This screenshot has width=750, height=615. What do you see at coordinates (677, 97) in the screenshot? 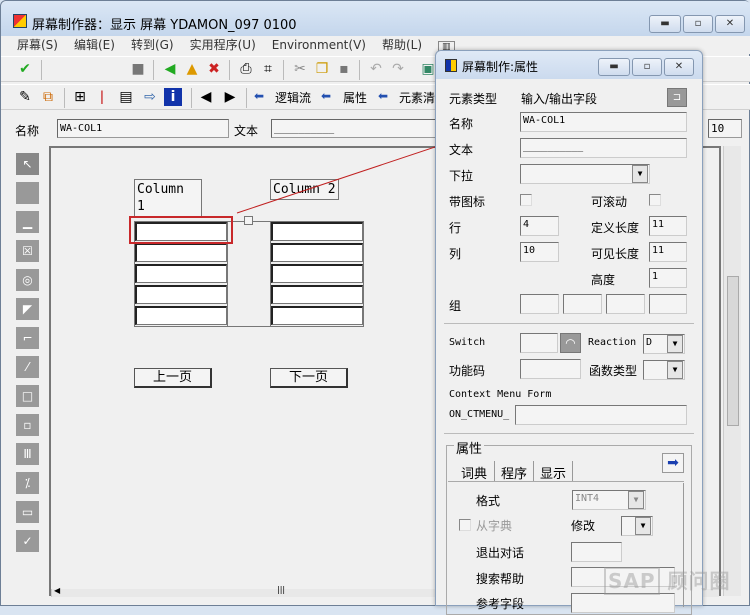
I see `toggle-type-button: ⊐` at bounding box center [677, 97].